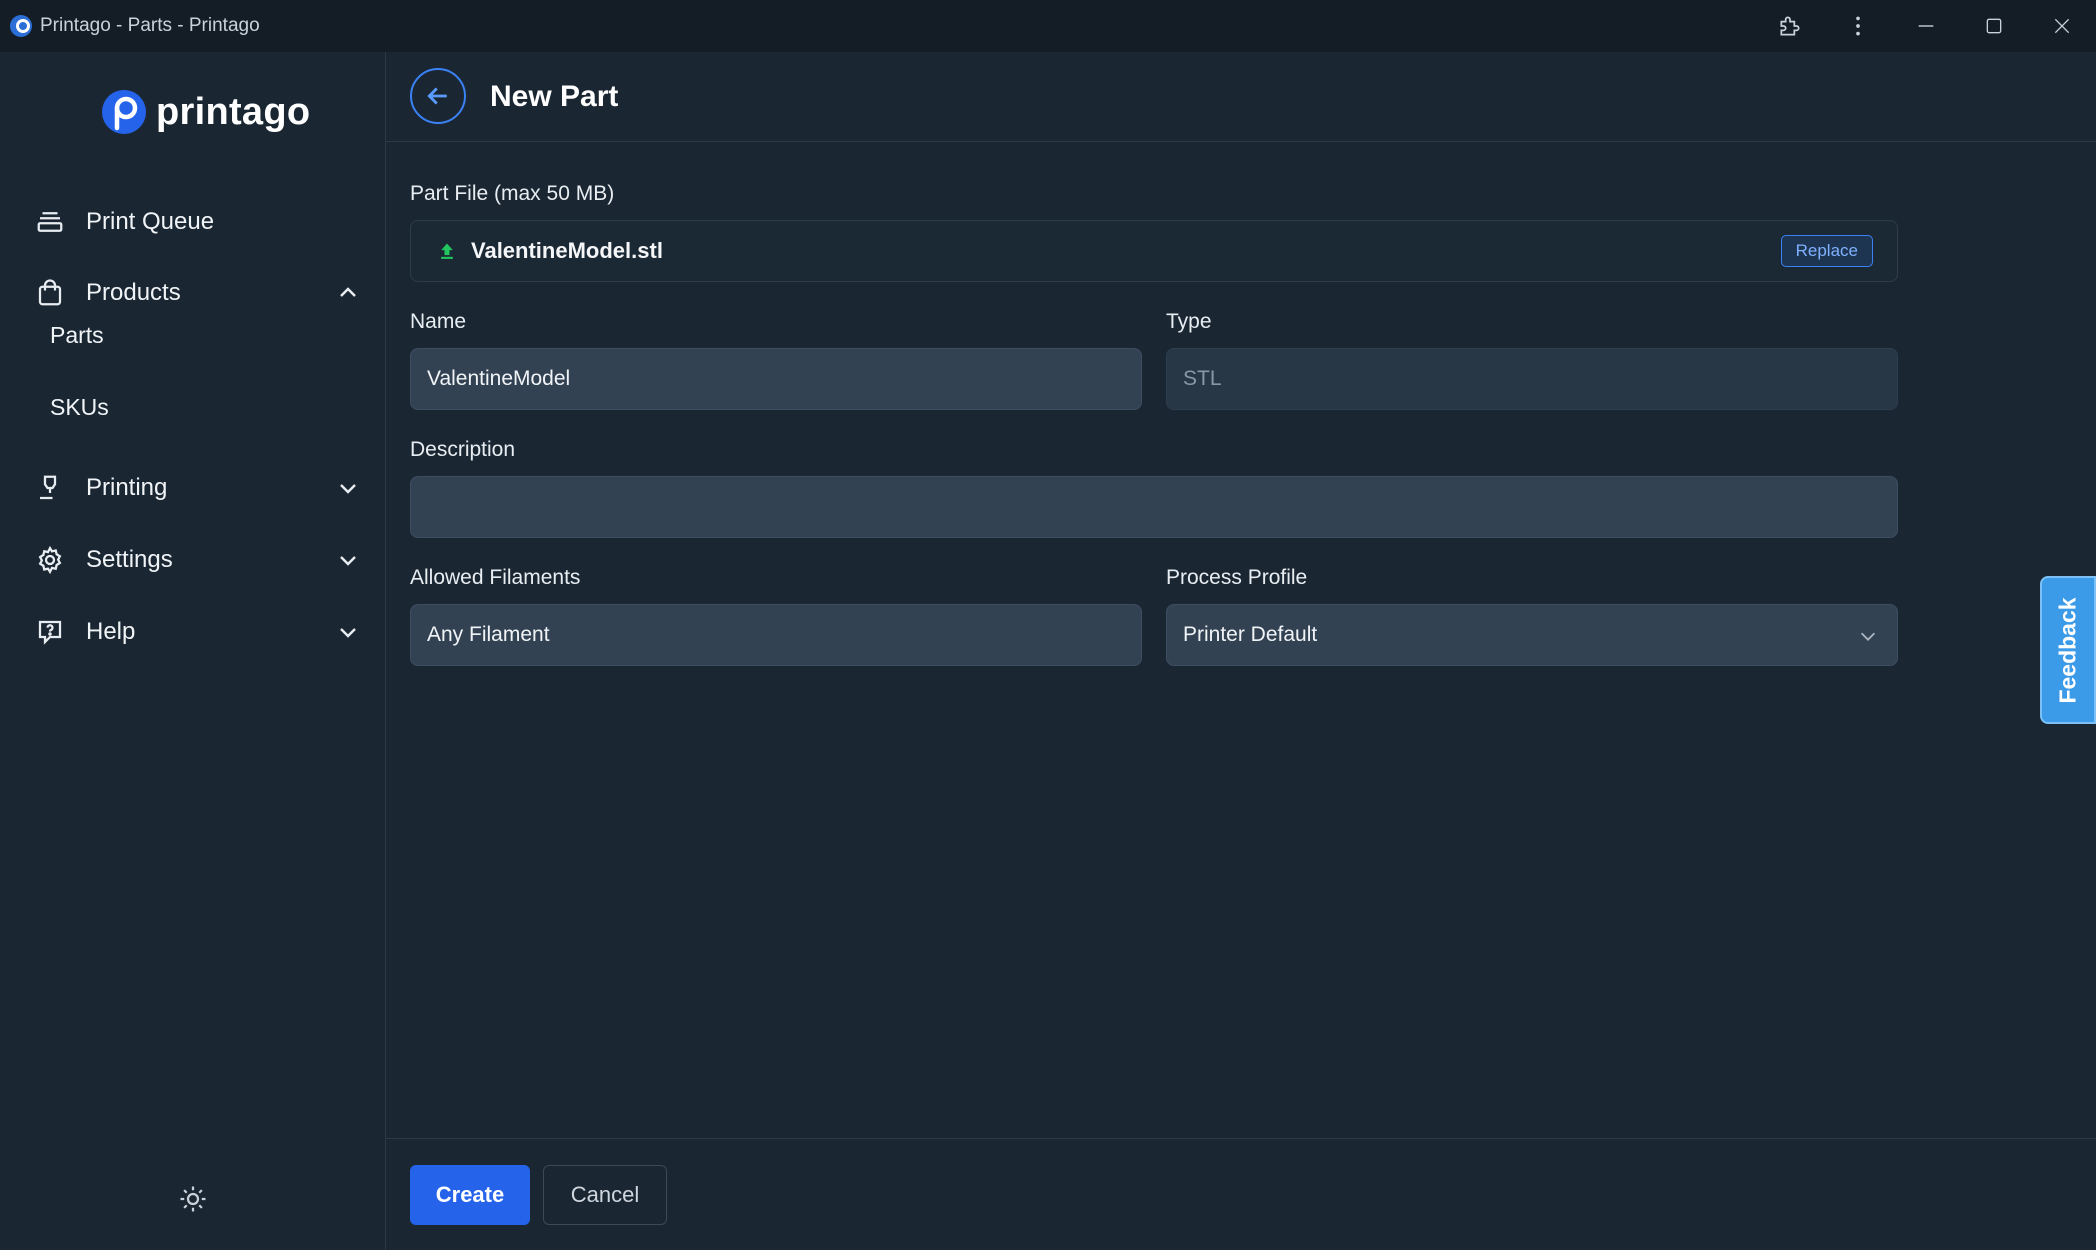  I want to click on part-file-name: ValentineModel.stl, so click(567, 250).